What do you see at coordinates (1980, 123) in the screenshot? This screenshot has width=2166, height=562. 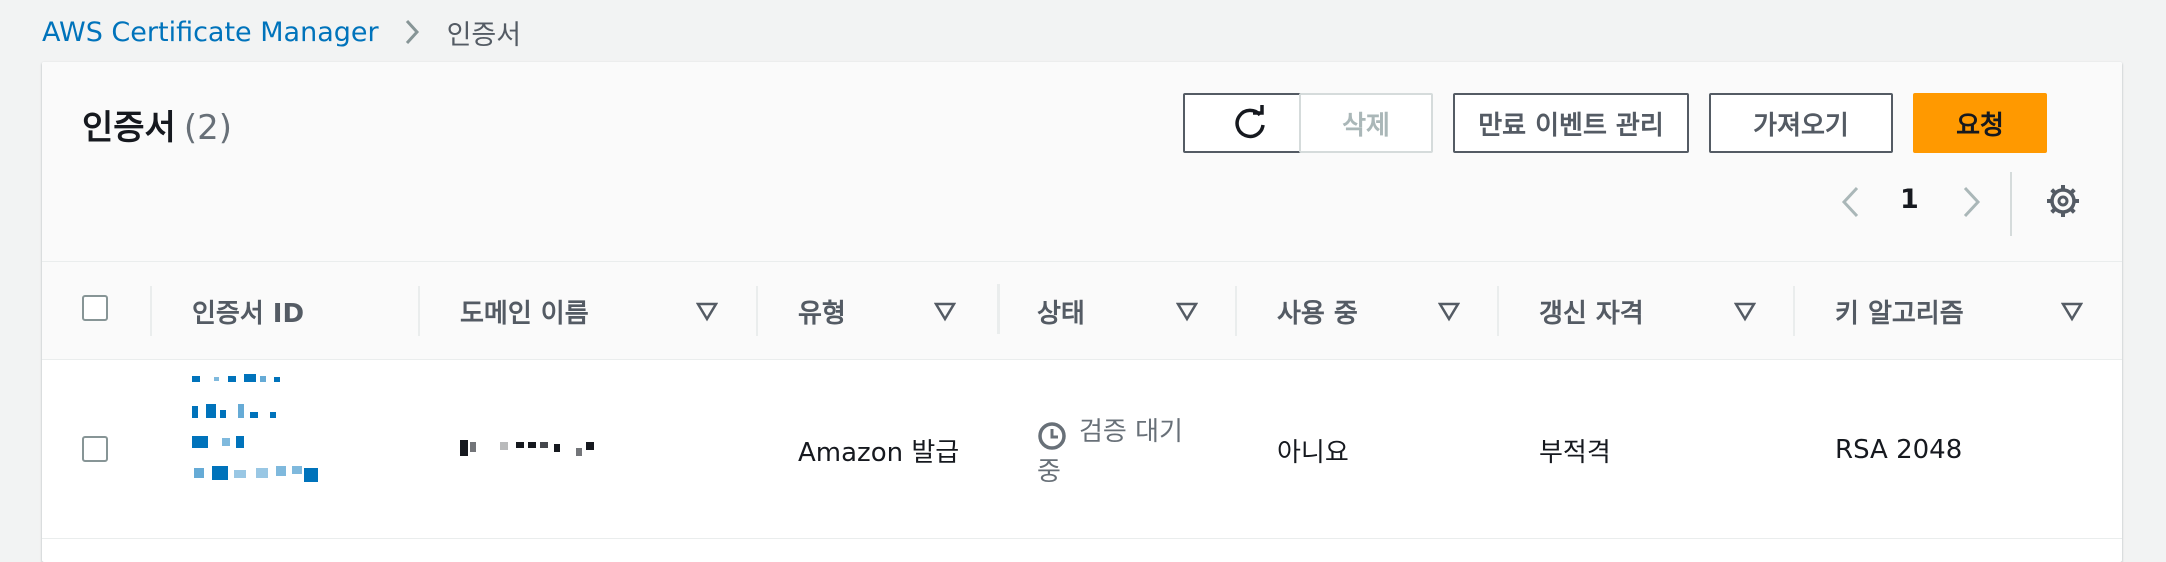 I see `request-button: 요청` at bounding box center [1980, 123].